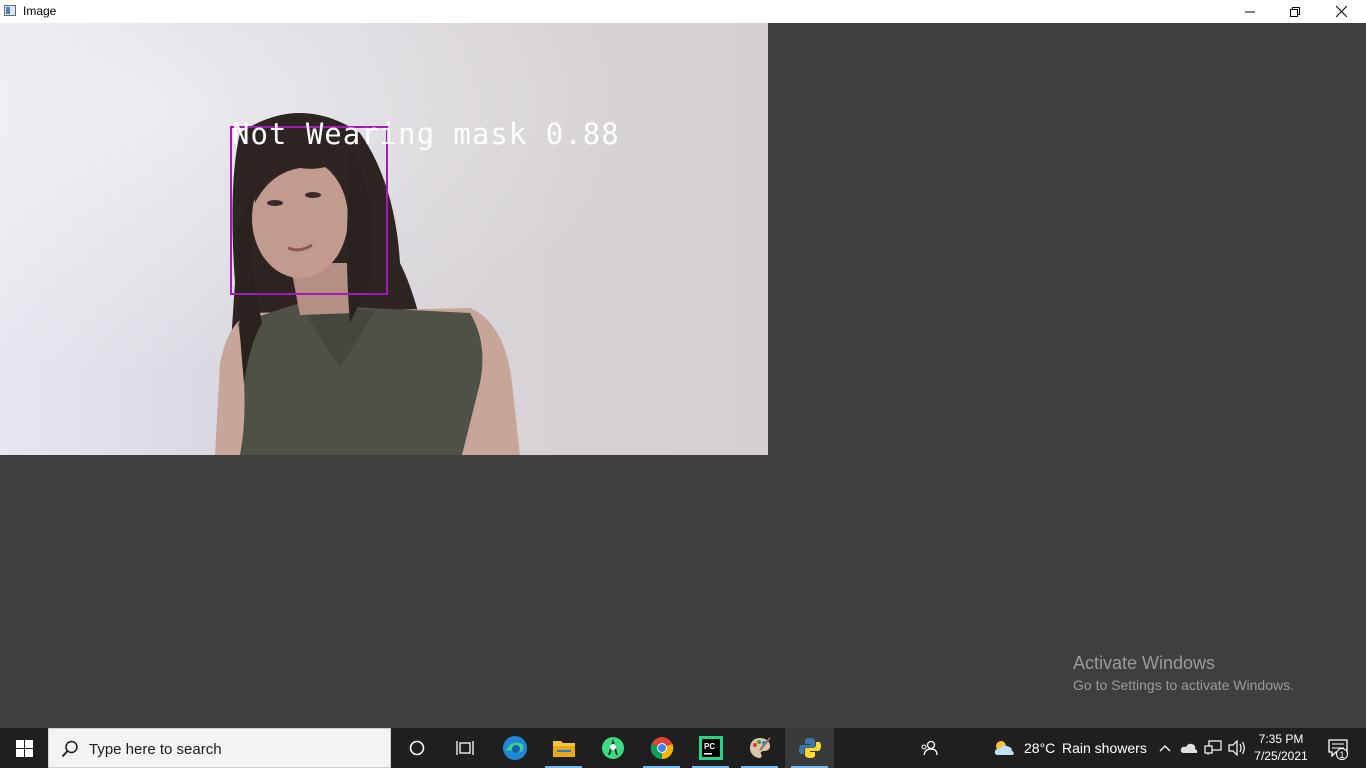 The width and height of the screenshot is (1366, 768). I want to click on close-icon, so click(1341, 11).